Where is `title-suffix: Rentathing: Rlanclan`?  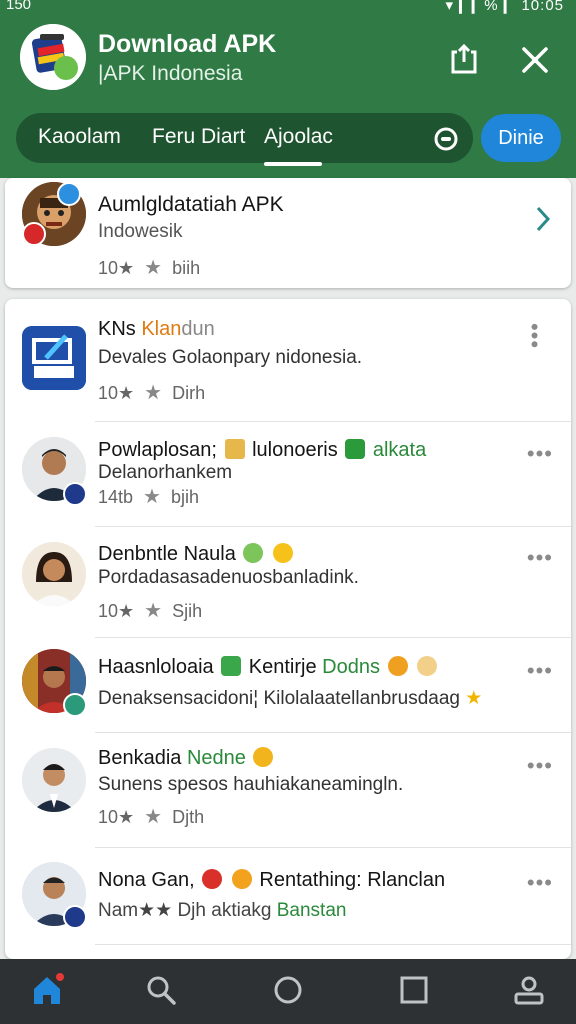 title-suffix: Rentathing: Rlanclan is located at coordinates (352, 880).